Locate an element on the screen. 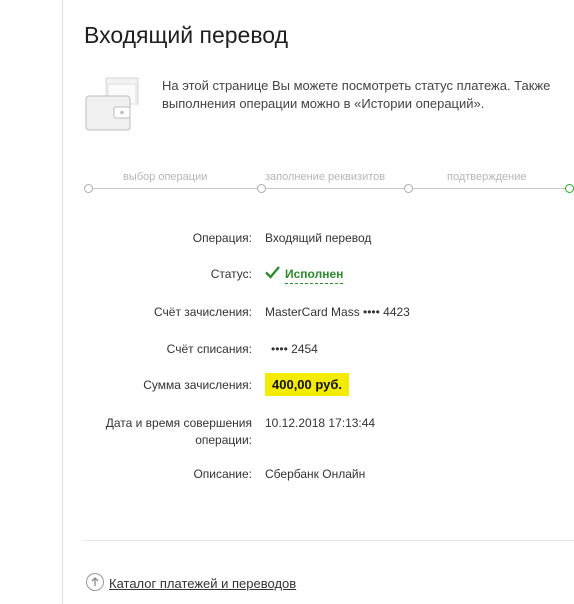 This screenshot has height=604, width=574. step-dot-final is located at coordinates (569, 188).